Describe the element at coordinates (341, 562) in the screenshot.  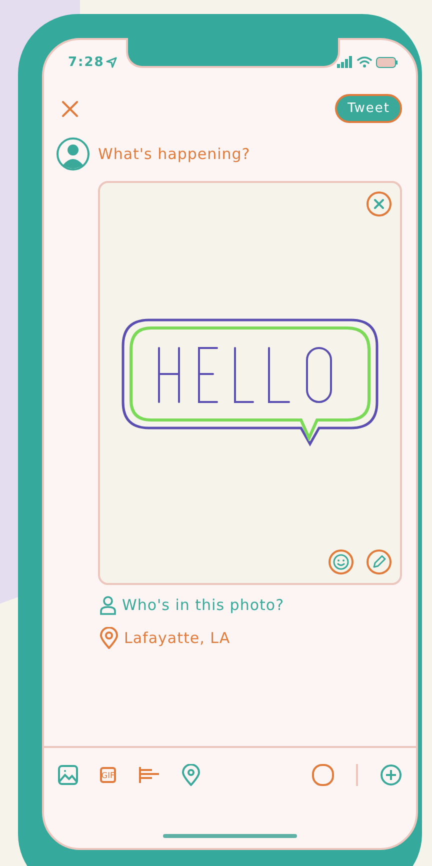
I see `smiley-icon` at that location.